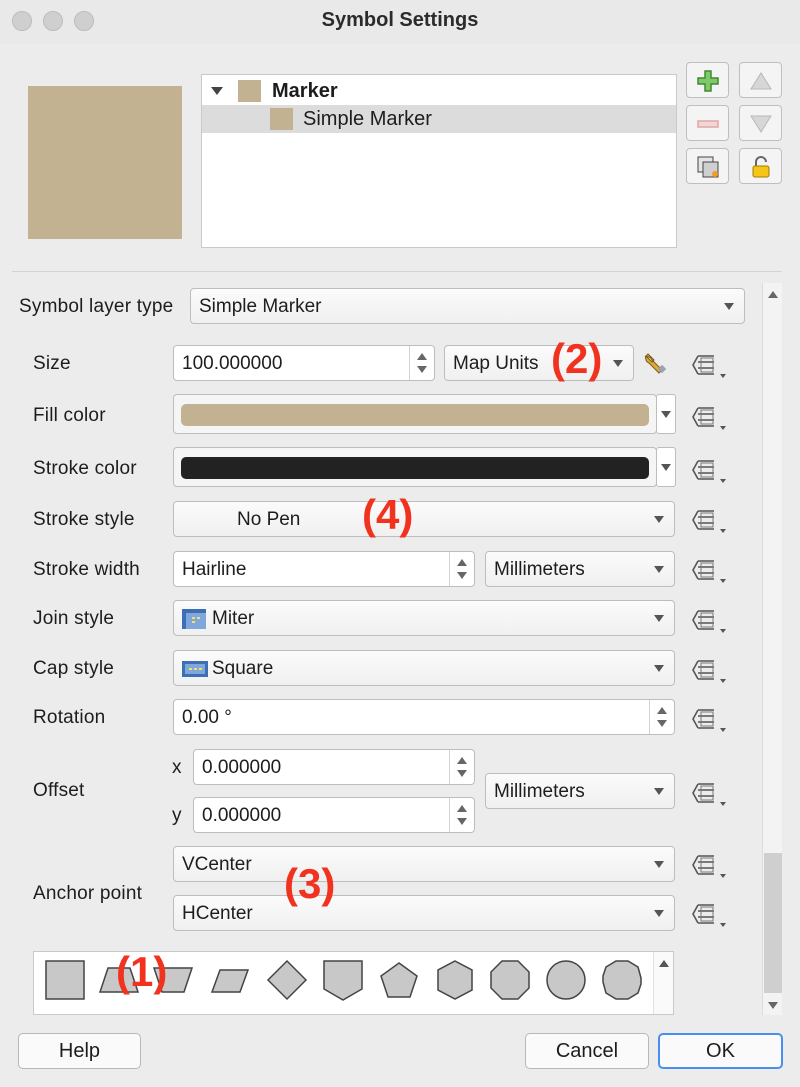  I want to click on move-up-icon, so click(761, 81).